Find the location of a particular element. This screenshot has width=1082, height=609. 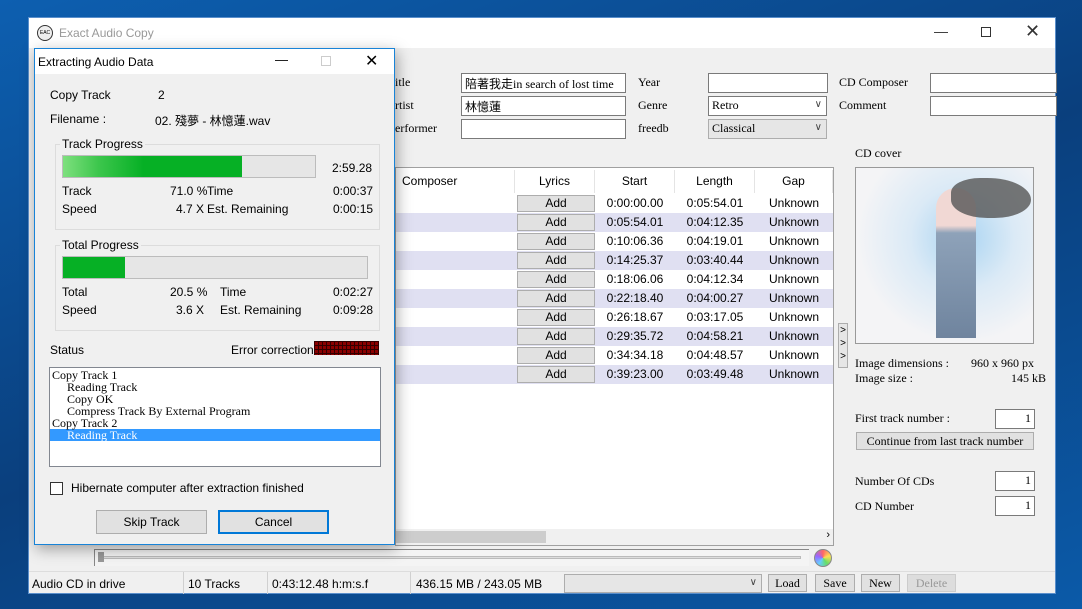

cd-number-input: 1 is located at coordinates (1015, 506).